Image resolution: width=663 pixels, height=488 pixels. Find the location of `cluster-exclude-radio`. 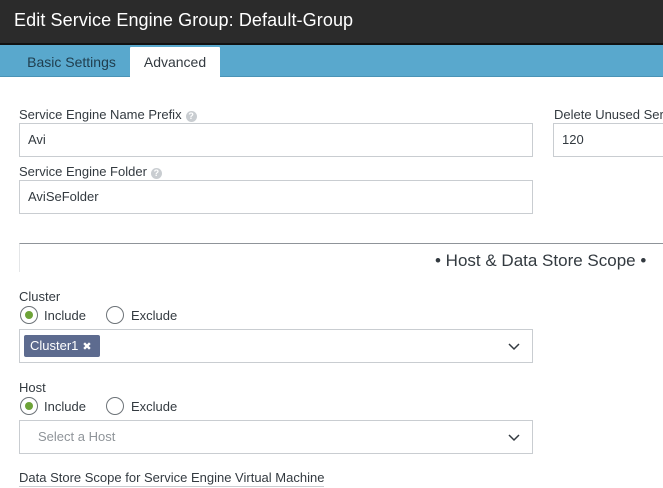

cluster-exclude-radio is located at coordinates (115, 315).